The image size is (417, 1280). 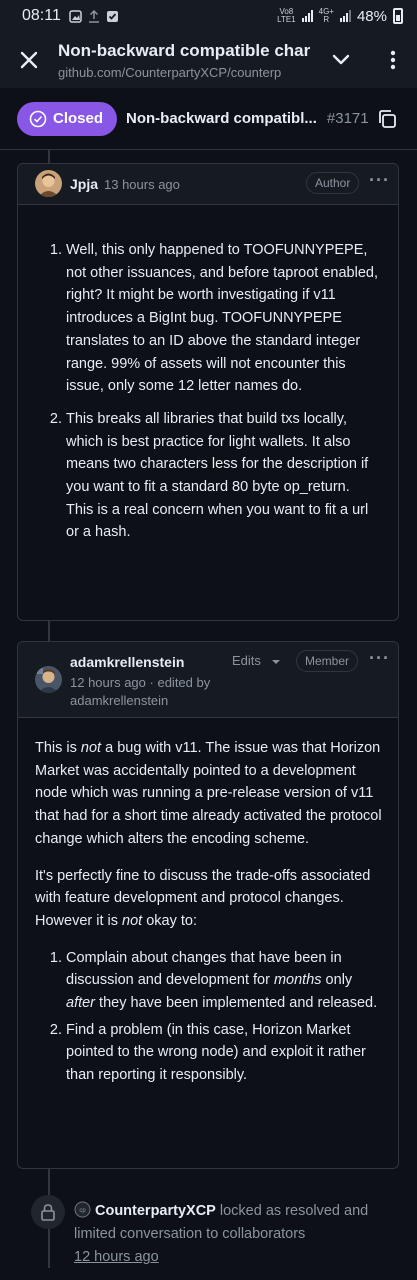 I want to click on issue-header: Closed Non-backward compatibl... #3171, so click(x=208, y=119).